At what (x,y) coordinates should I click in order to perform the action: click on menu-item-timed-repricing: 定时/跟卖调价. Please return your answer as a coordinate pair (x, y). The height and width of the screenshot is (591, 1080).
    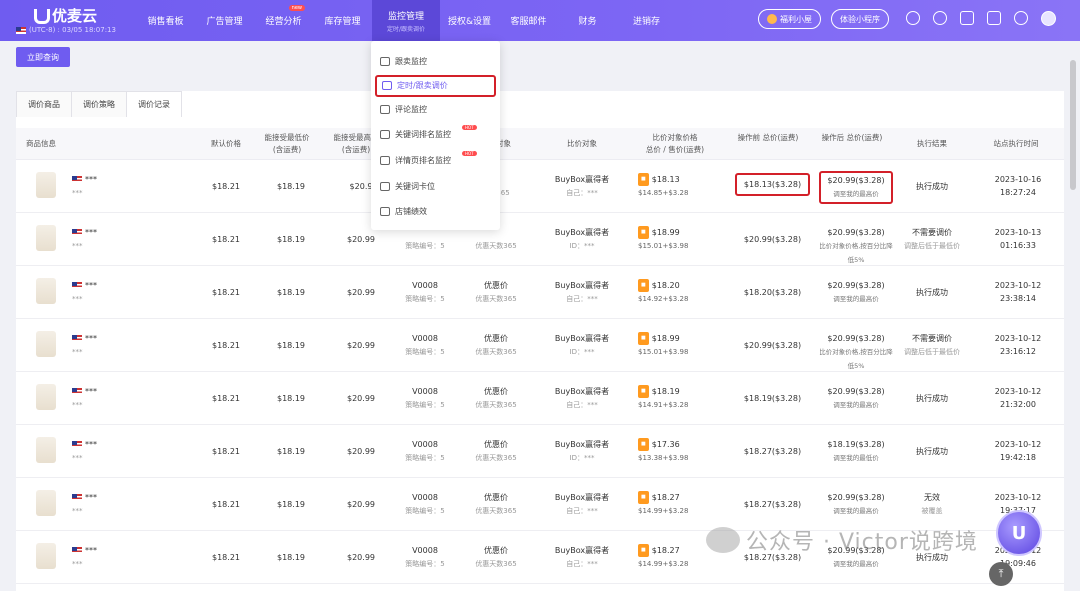
    Looking at the image, I should click on (435, 85).